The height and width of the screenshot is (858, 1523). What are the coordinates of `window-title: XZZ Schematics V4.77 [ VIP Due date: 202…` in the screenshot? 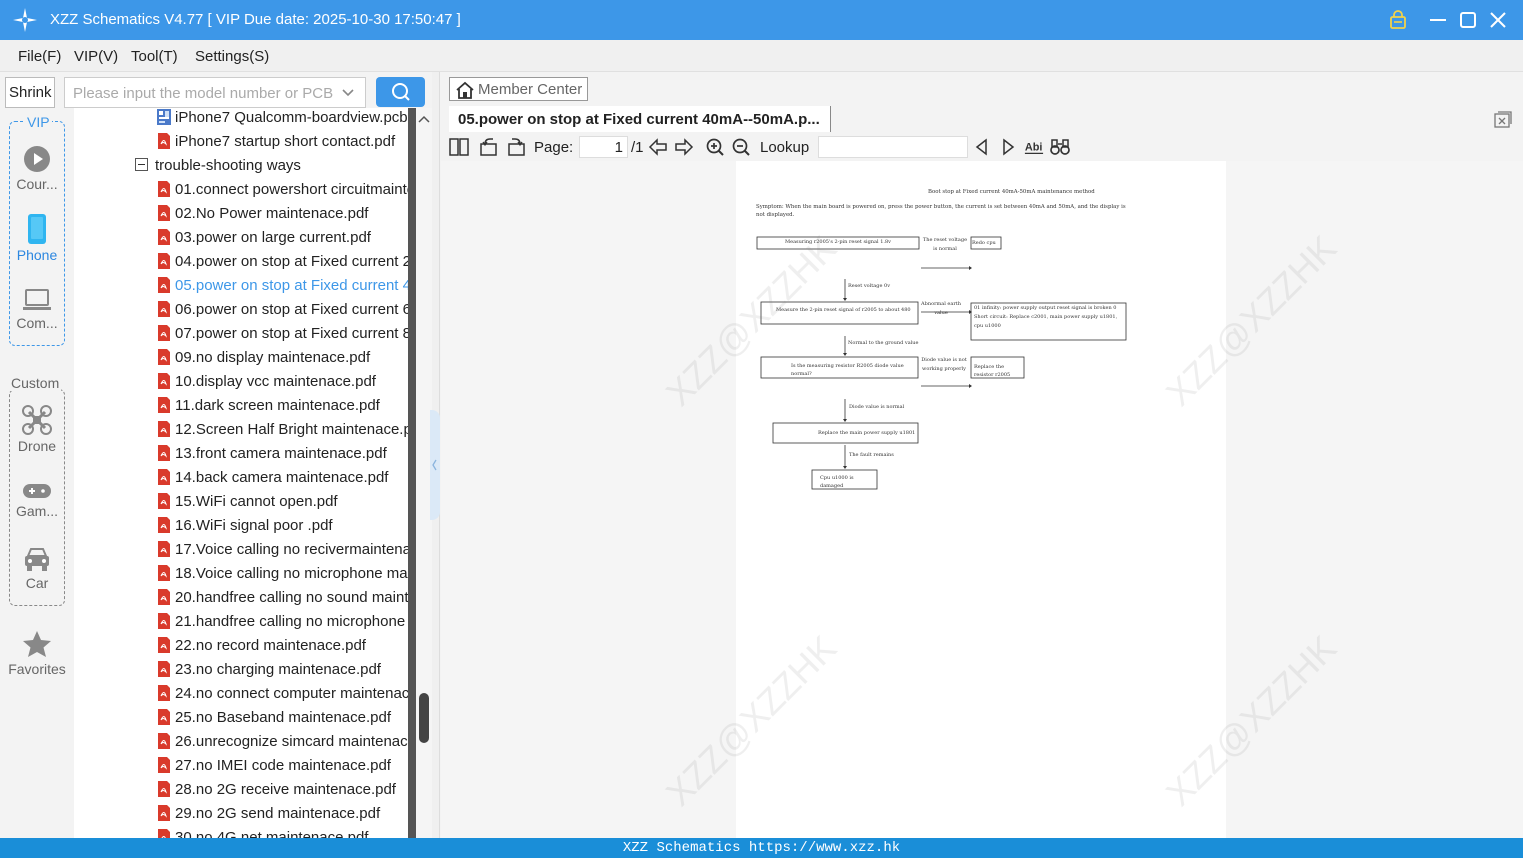 It's located at (255, 19).